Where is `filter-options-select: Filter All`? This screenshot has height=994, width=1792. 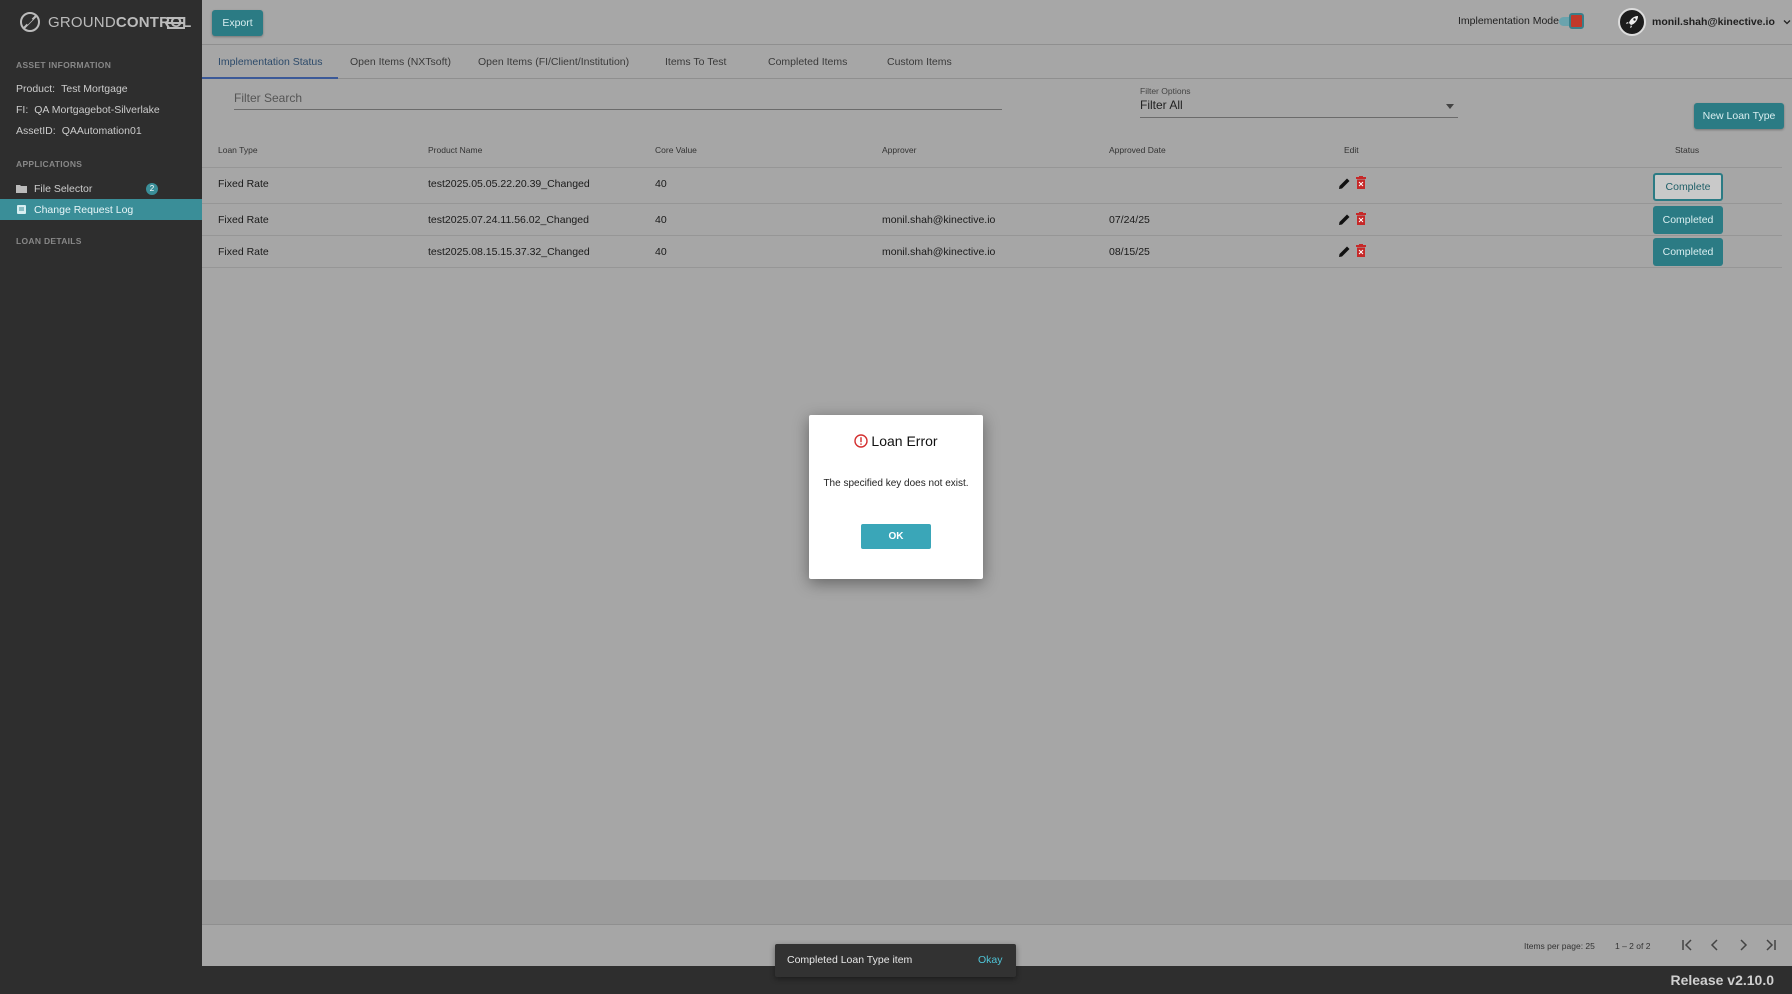
filter-options-select: Filter All is located at coordinates (1299, 108).